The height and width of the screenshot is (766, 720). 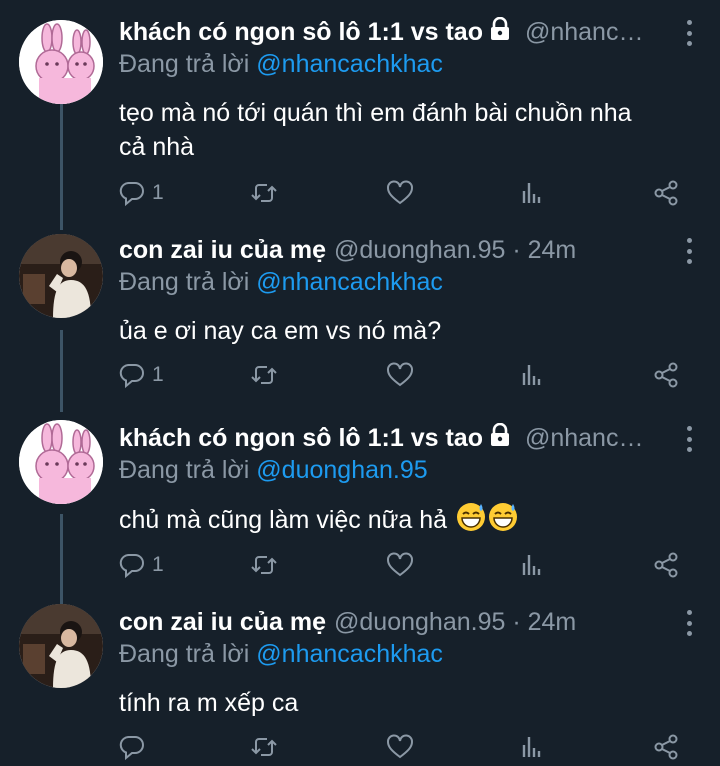 What do you see at coordinates (209, 703) in the screenshot?
I see `tweet-text-line: tính ra m xếp ca` at bounding box center [209, 703].